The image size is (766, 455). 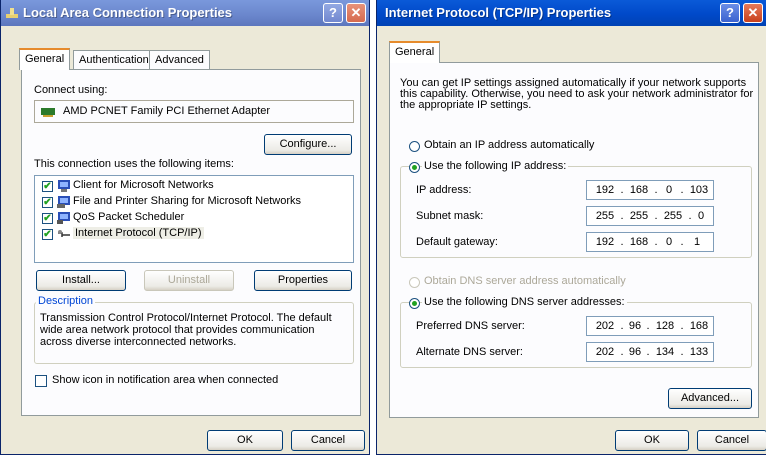 What do you see at coordinates (450, 216) in the screenshot?
I see `subnet-mask-label: Subnet mask:` at bounding box center [450, 216].